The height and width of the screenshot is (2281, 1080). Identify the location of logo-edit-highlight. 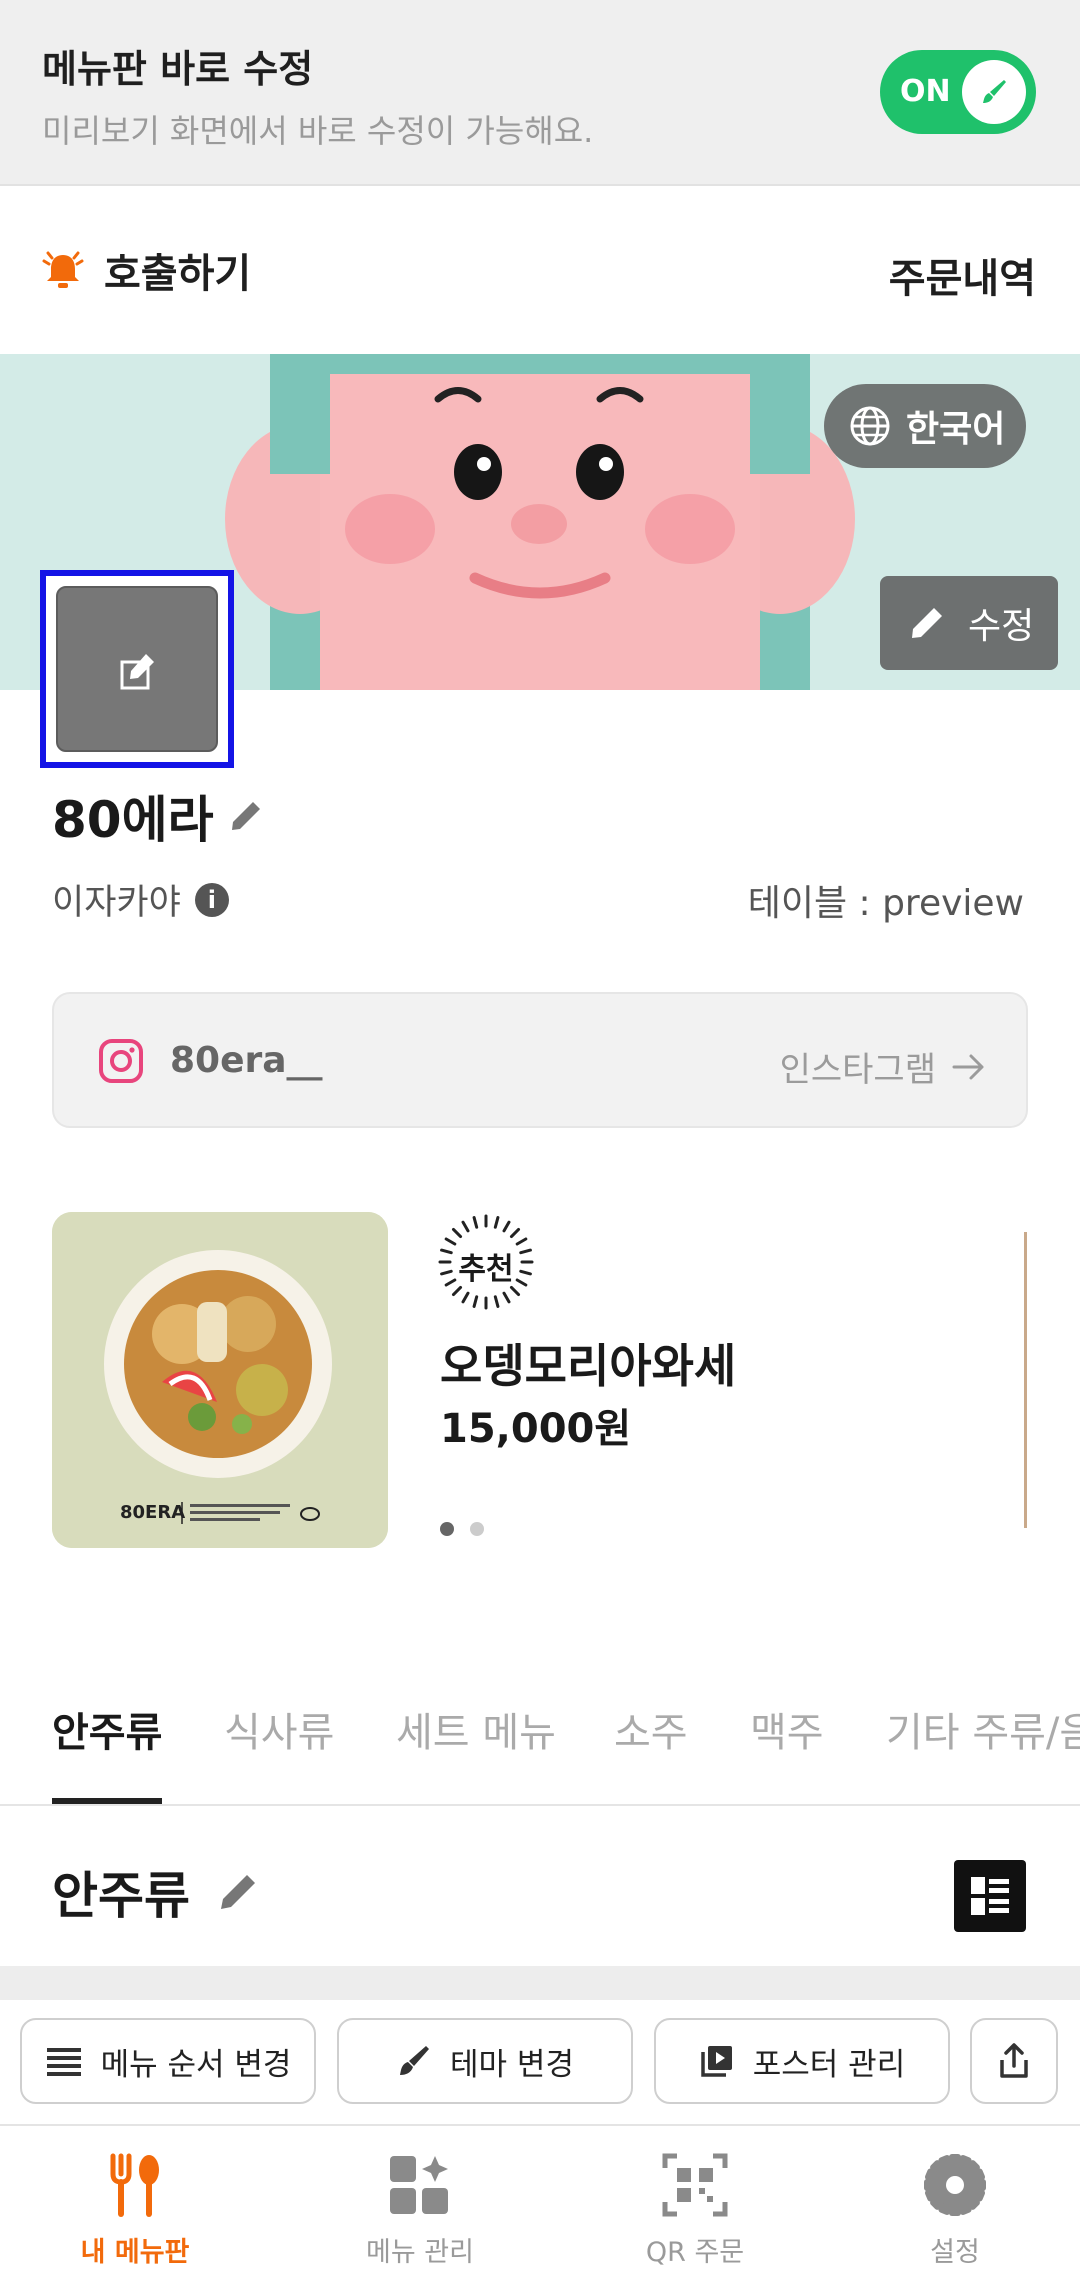
(137, 669).